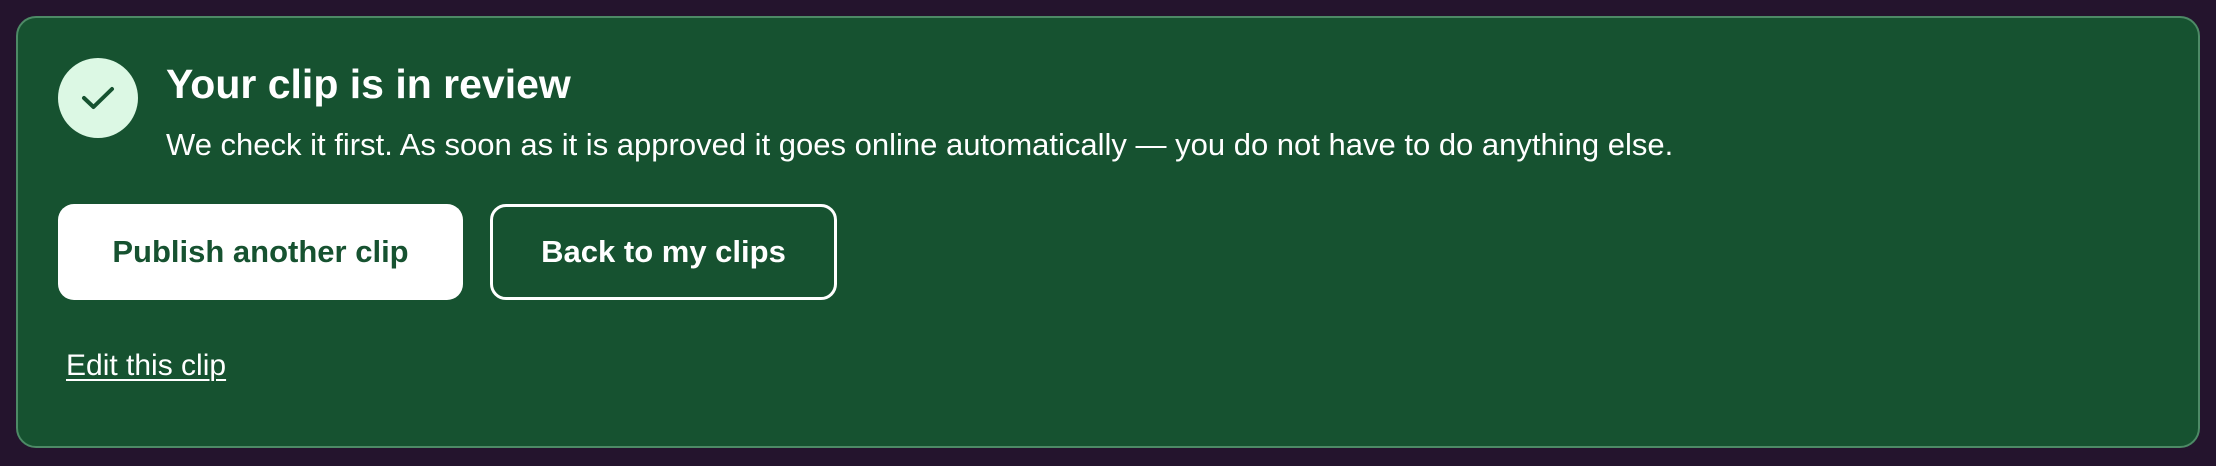 The image size is (2216, 466). I want to click on publish-another-clip-button: Publish another clip, so click(260, 252).